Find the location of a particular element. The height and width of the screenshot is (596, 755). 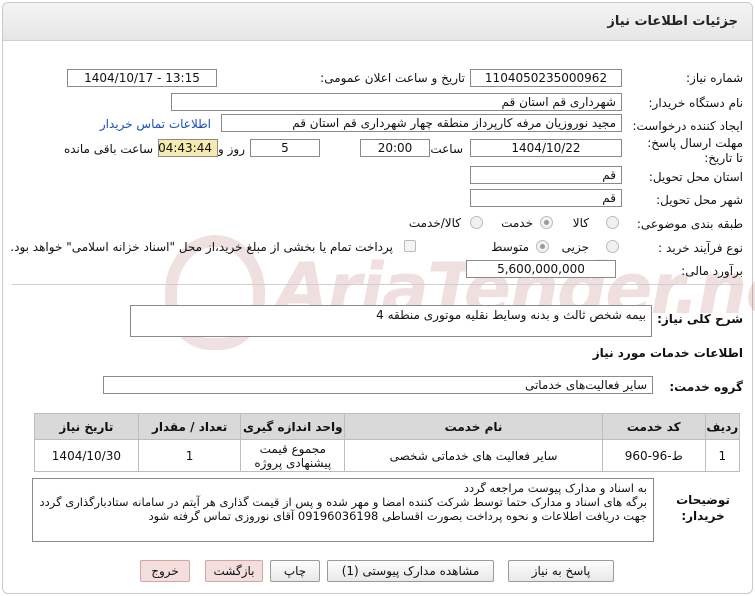

category-radio-service is located at coordinates (546, 222).